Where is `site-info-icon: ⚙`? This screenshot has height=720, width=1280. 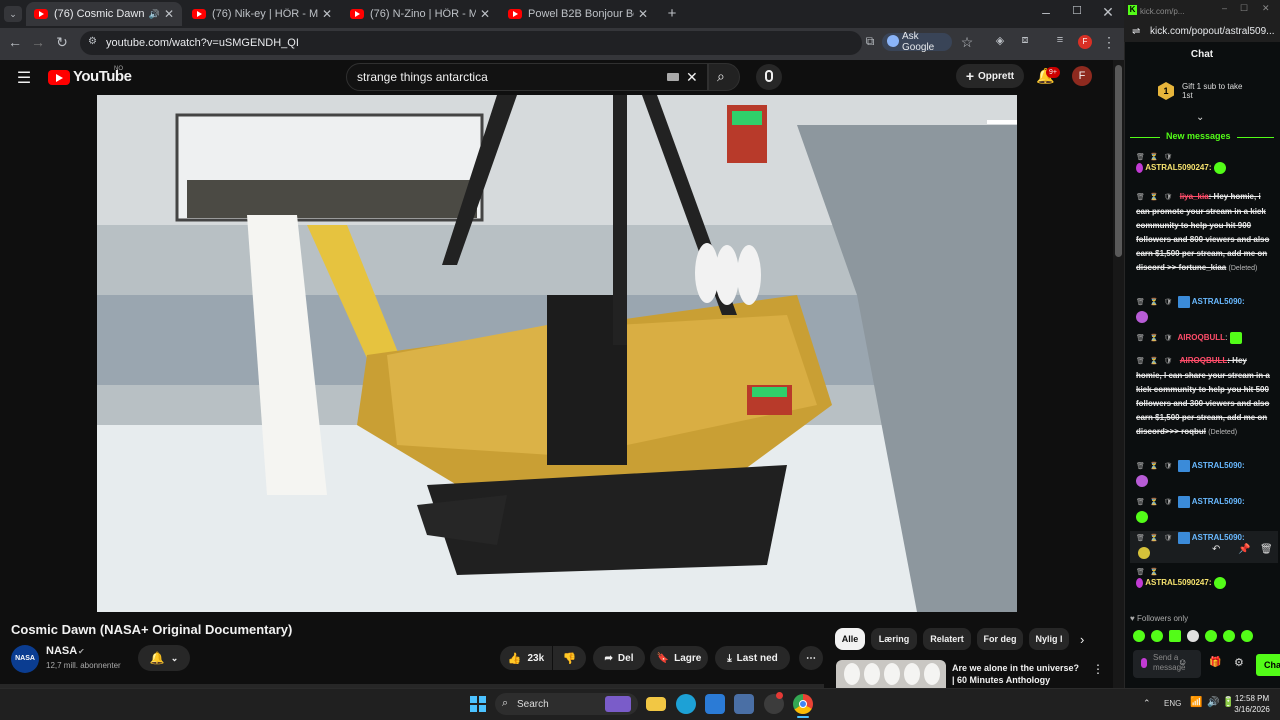 site-info-icon: ⚙ is located at coordinates (92, 41).